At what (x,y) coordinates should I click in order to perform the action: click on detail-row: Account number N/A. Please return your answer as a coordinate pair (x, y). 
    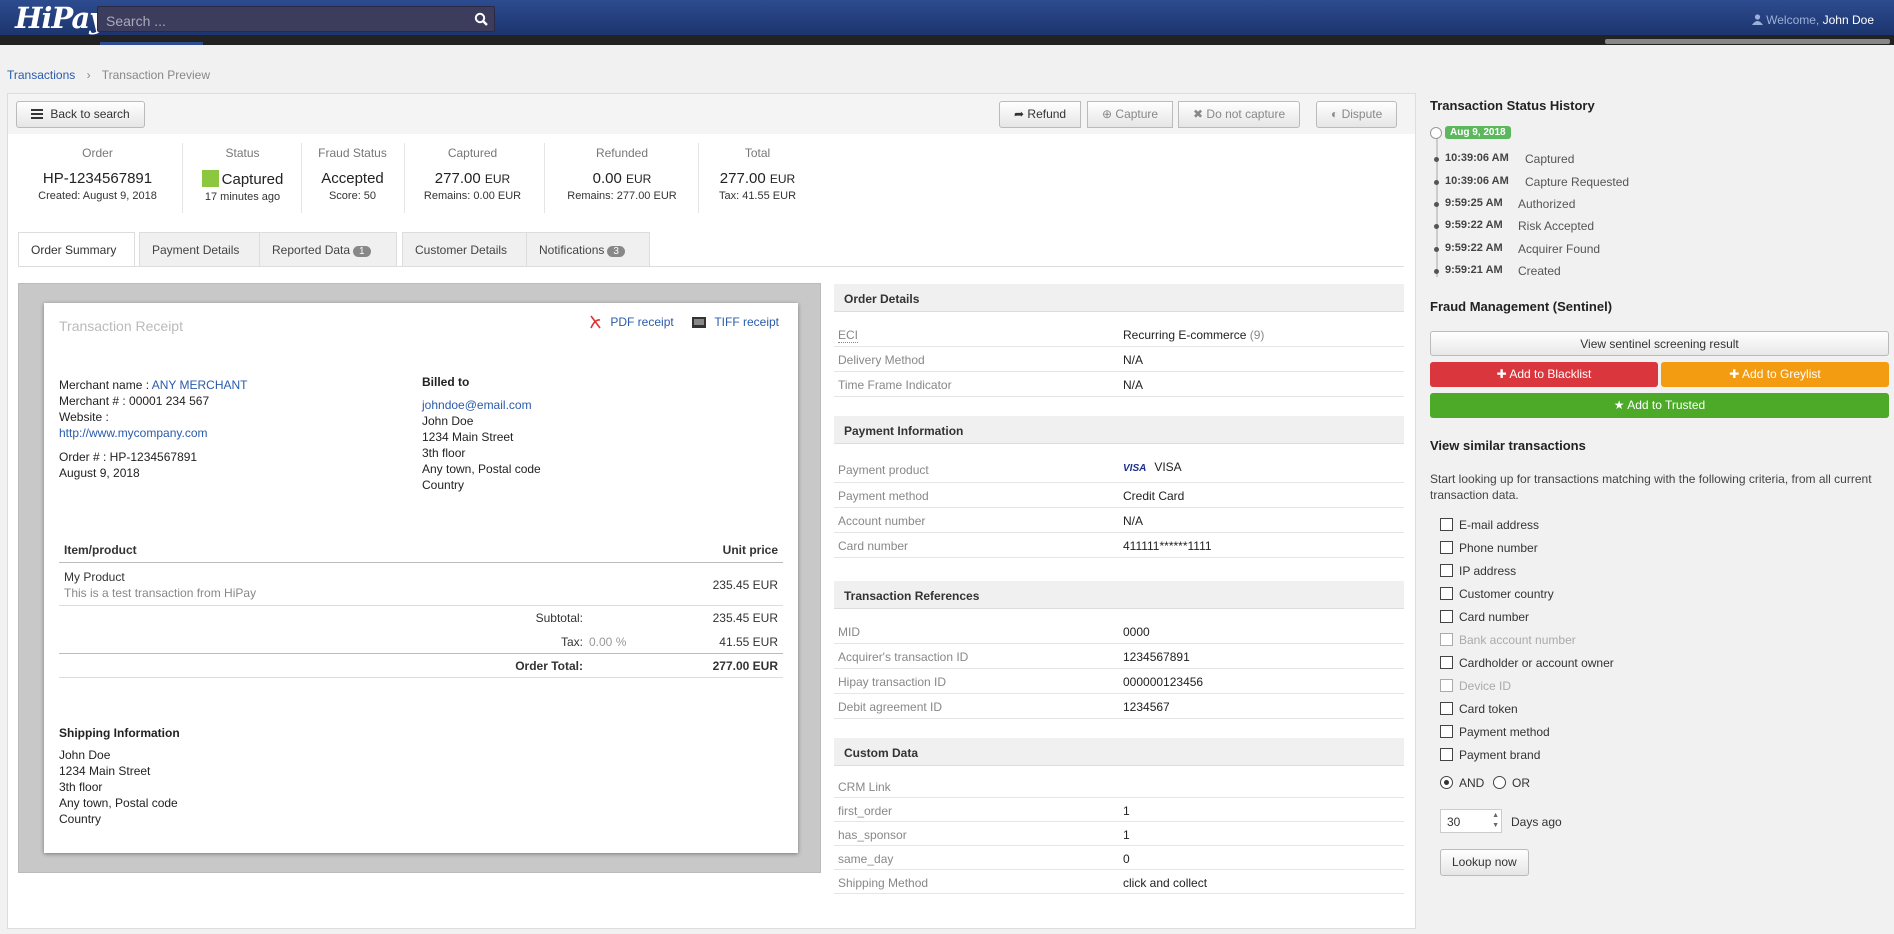
    Looking at the image, I should click on (1119, 520).